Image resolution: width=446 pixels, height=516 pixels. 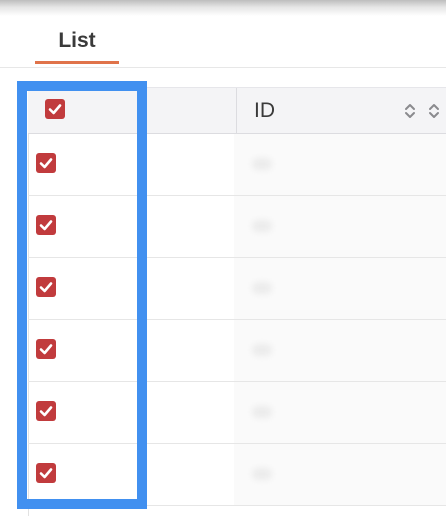 I want to click on tab-active-indicator, so click(x=77, y=62).